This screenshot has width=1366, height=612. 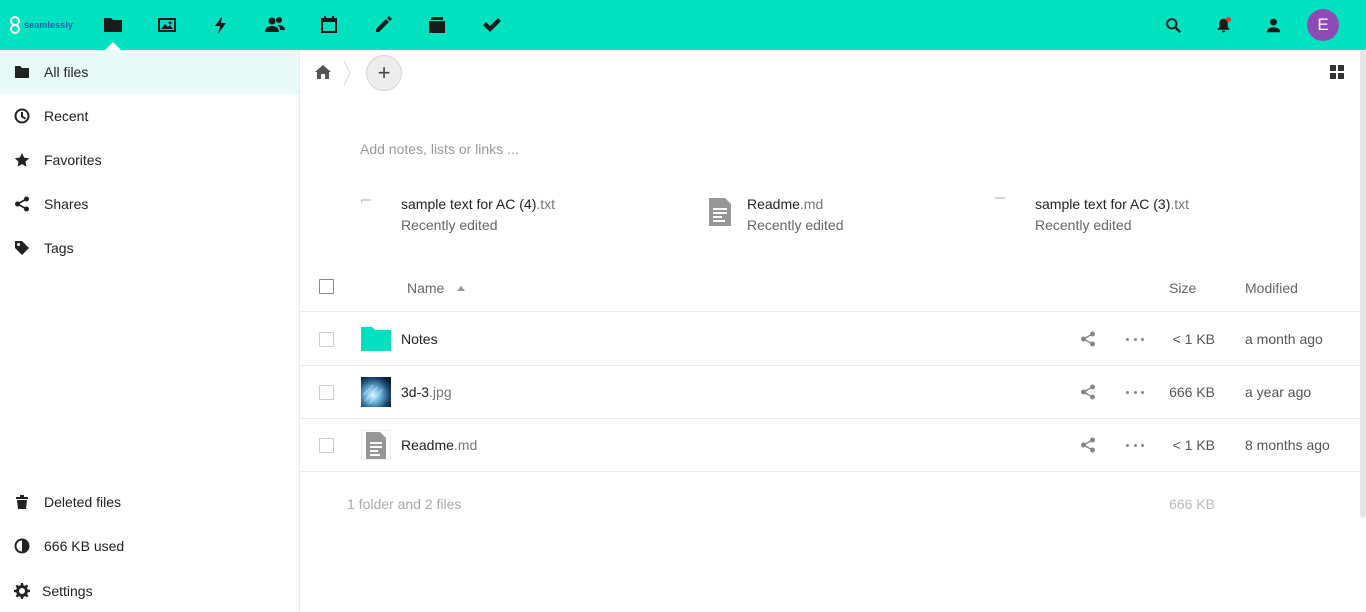 I want to click on clock-icon, so click(x=22, y=116).